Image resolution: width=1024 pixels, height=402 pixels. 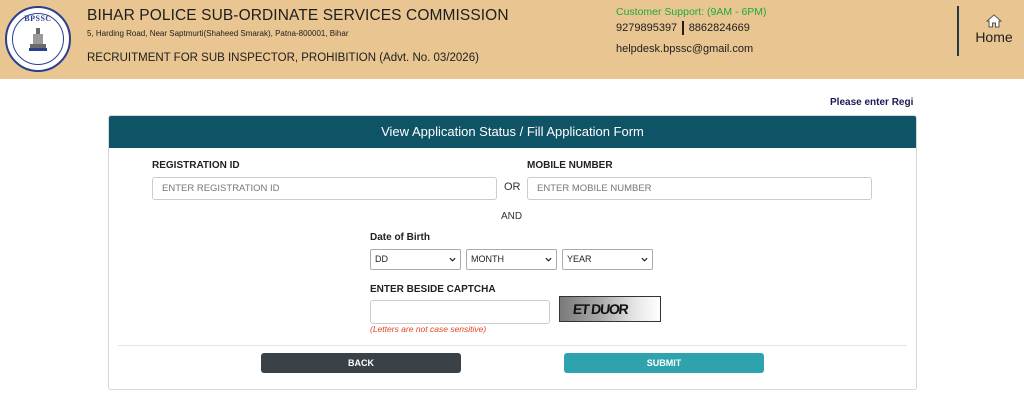 I want to click on home-link: Home, so click(x=994, y=29).